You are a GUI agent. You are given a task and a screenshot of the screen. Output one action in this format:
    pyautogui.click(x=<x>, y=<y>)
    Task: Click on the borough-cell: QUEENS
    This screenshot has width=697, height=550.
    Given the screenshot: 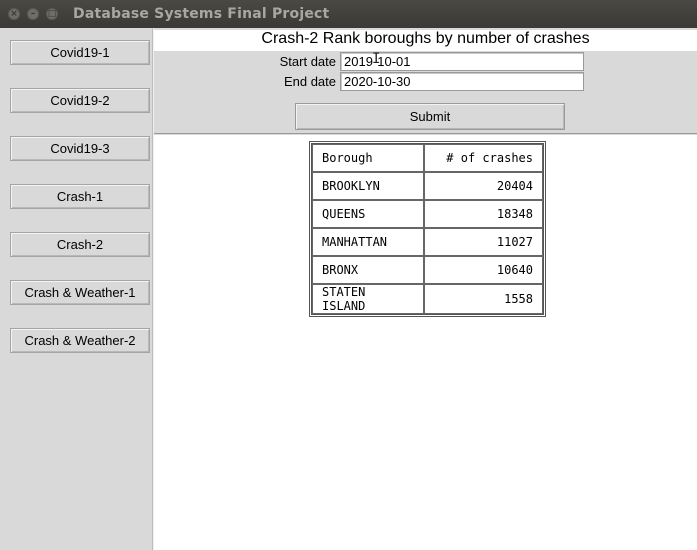 What is the action you would take?
    pyautogui.click(x=368, y=214)
    